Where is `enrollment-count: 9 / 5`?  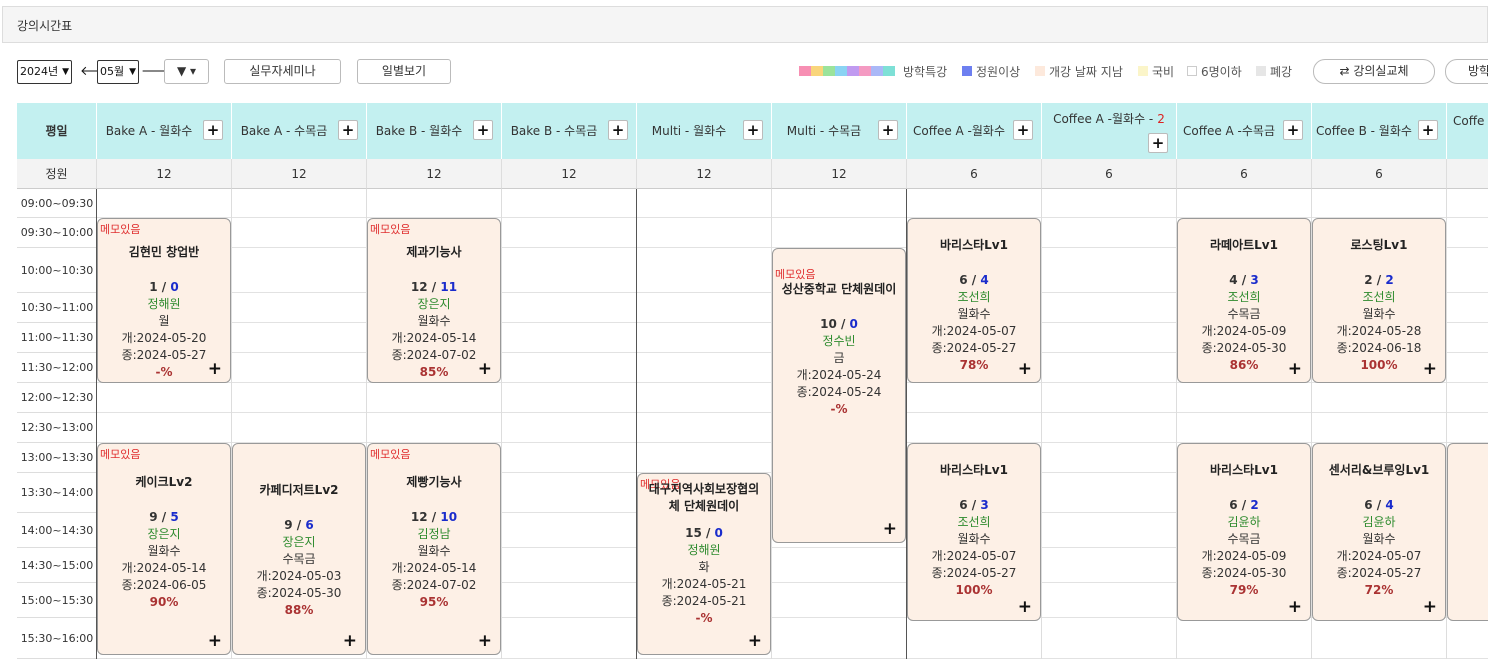 enrollment-count: 9 / 5 is located at coordinates (164, 517).